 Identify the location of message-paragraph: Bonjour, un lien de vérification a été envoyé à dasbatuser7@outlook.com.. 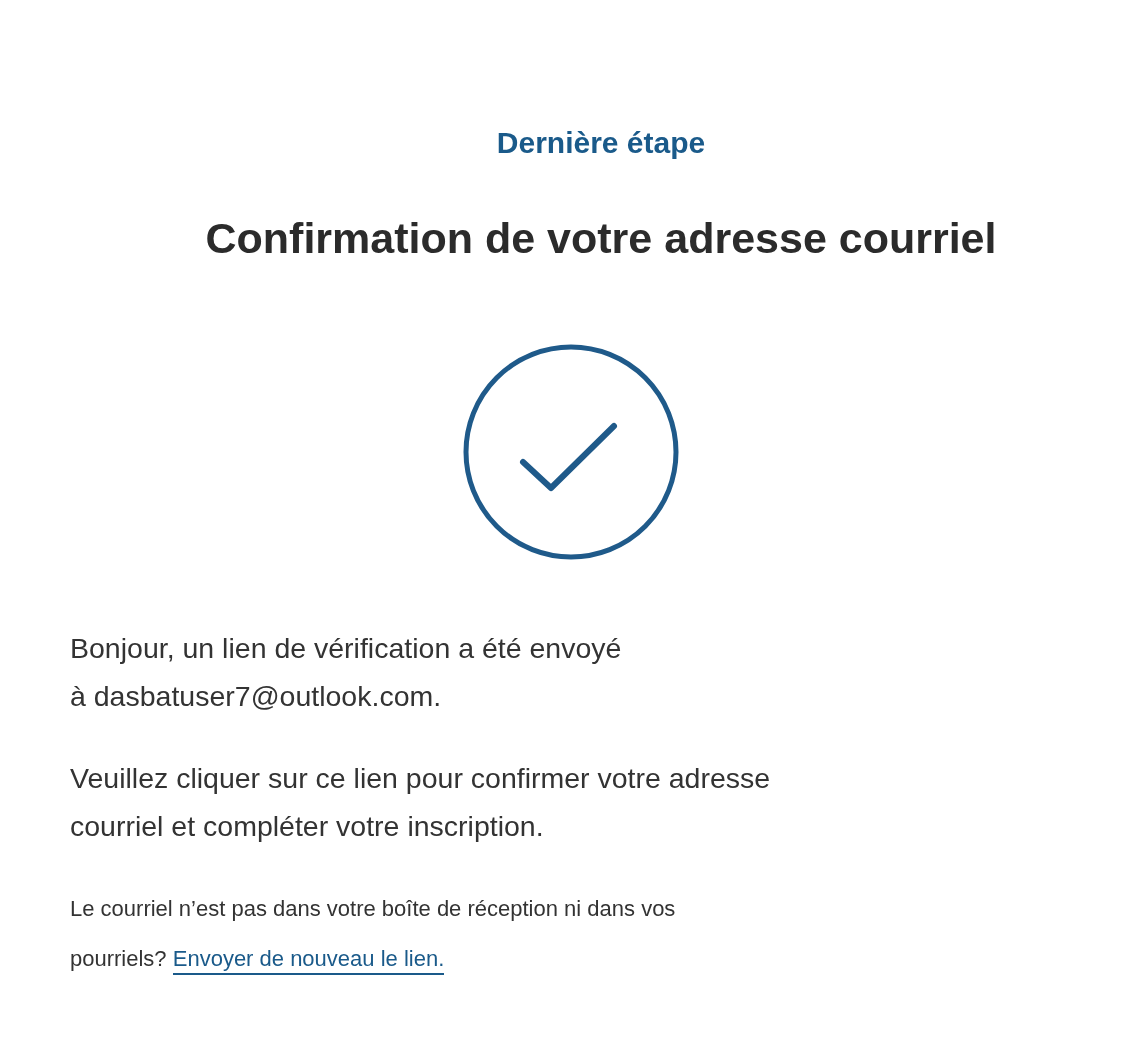
(346, 672).